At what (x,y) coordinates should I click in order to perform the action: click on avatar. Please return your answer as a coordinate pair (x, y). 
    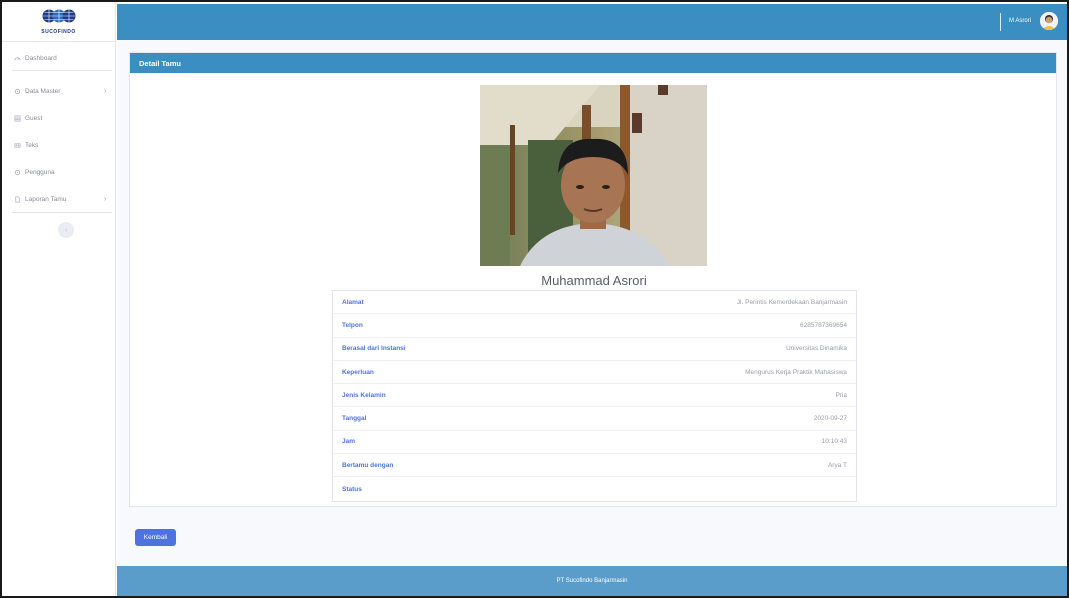
    Looking at the image, I should click on (1049, 21).